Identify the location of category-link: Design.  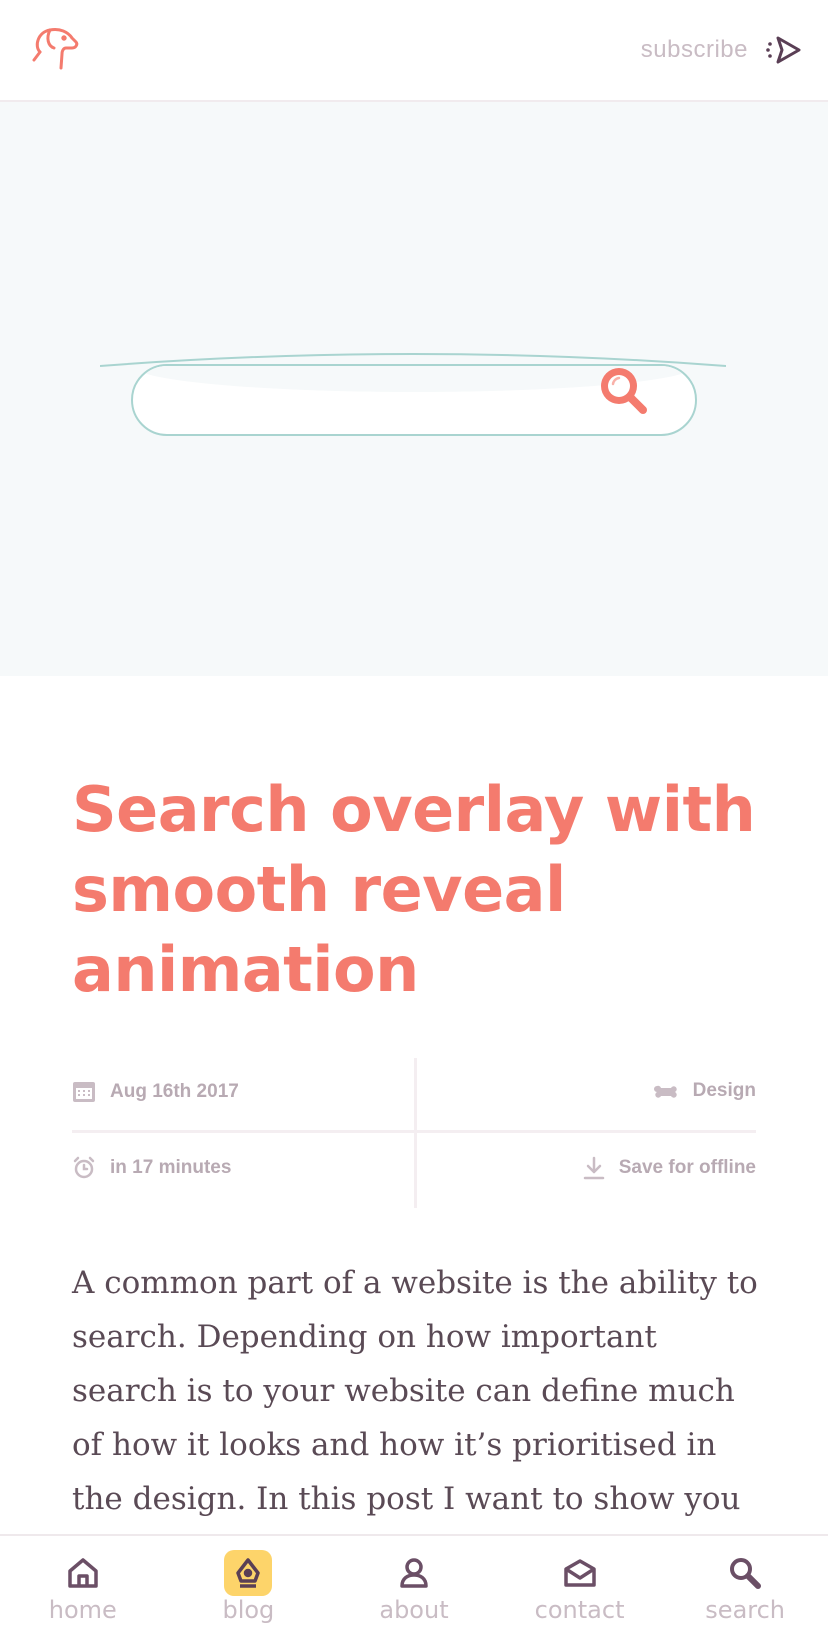
(704, 1091).